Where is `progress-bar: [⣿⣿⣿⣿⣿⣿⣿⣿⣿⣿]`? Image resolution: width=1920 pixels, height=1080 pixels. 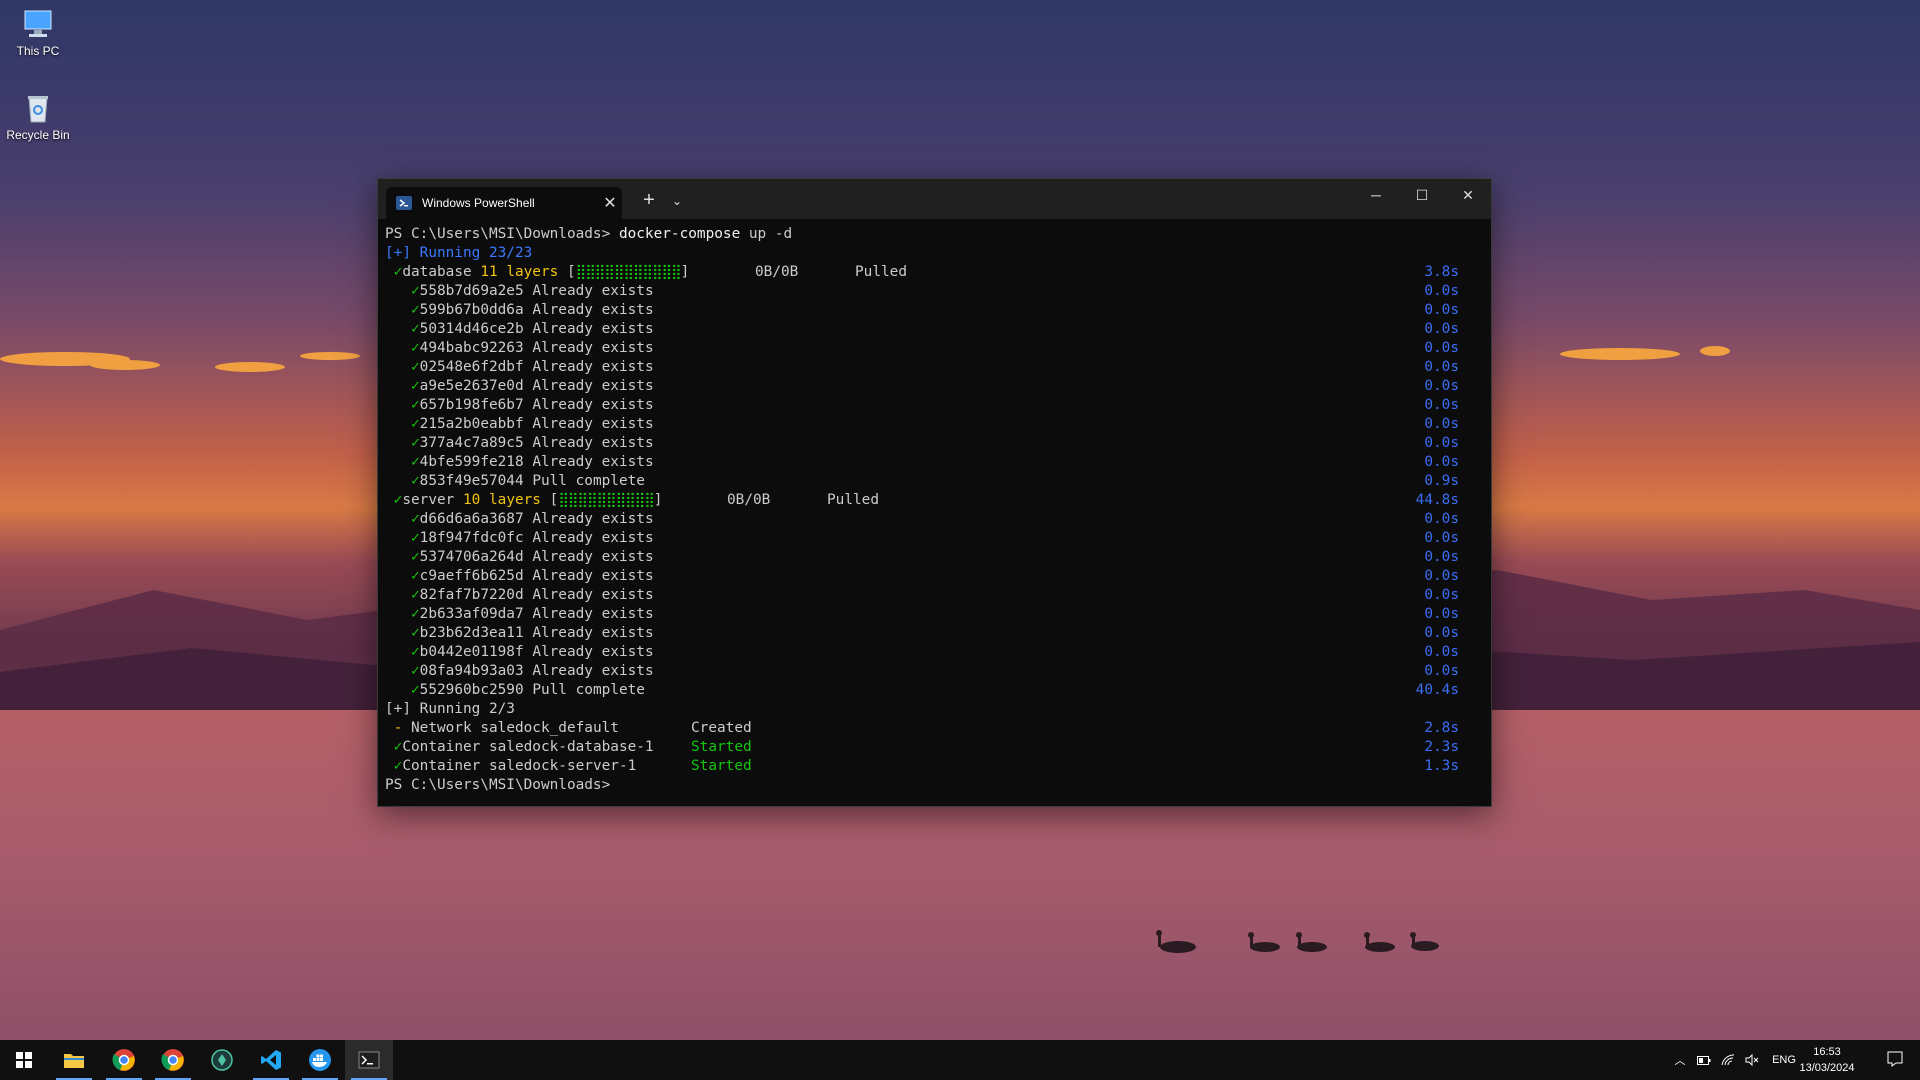 progress-bar: [⣿⣿⣿⣿⣿⣿⣿⣿⣿⣿] is located at coordinates (606, 500).